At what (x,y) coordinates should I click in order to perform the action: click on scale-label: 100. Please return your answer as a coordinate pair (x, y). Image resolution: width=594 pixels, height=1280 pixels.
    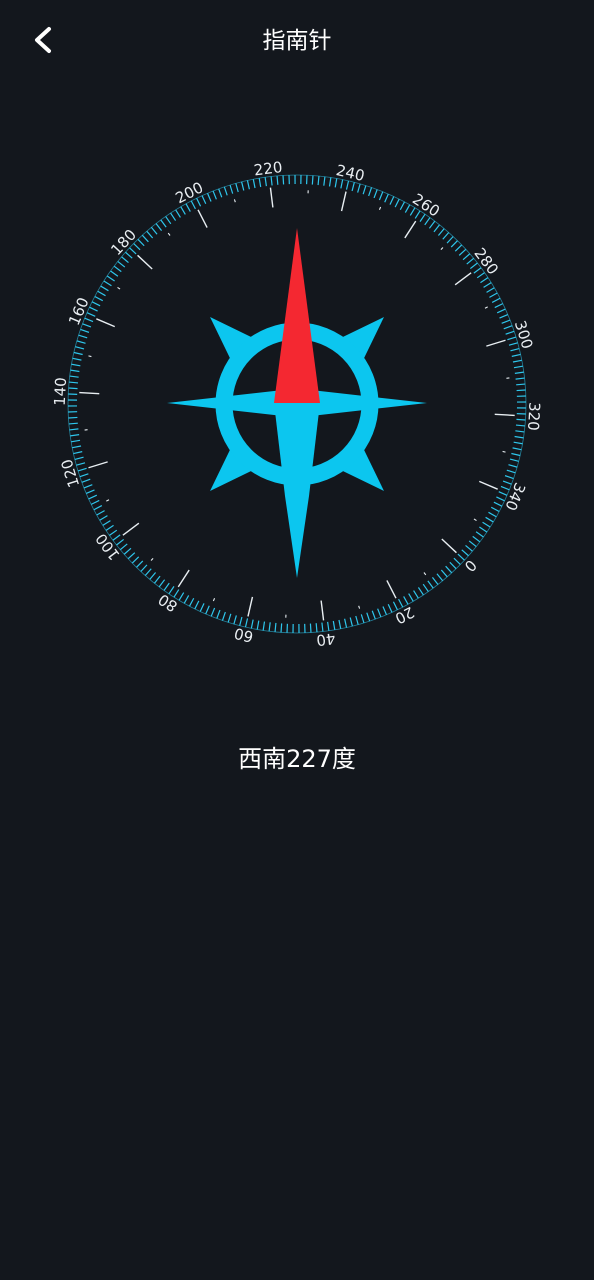
    Looking at the image, I should click on (108, 547).